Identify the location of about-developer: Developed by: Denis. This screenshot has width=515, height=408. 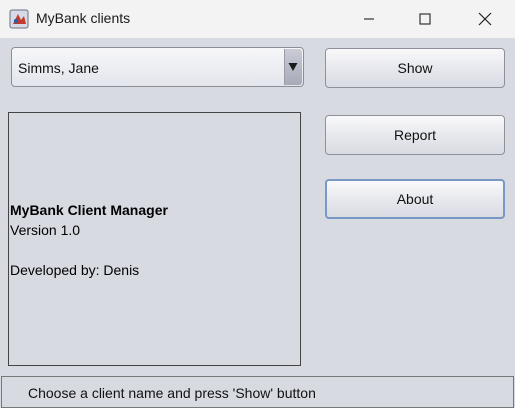
(75, 270).